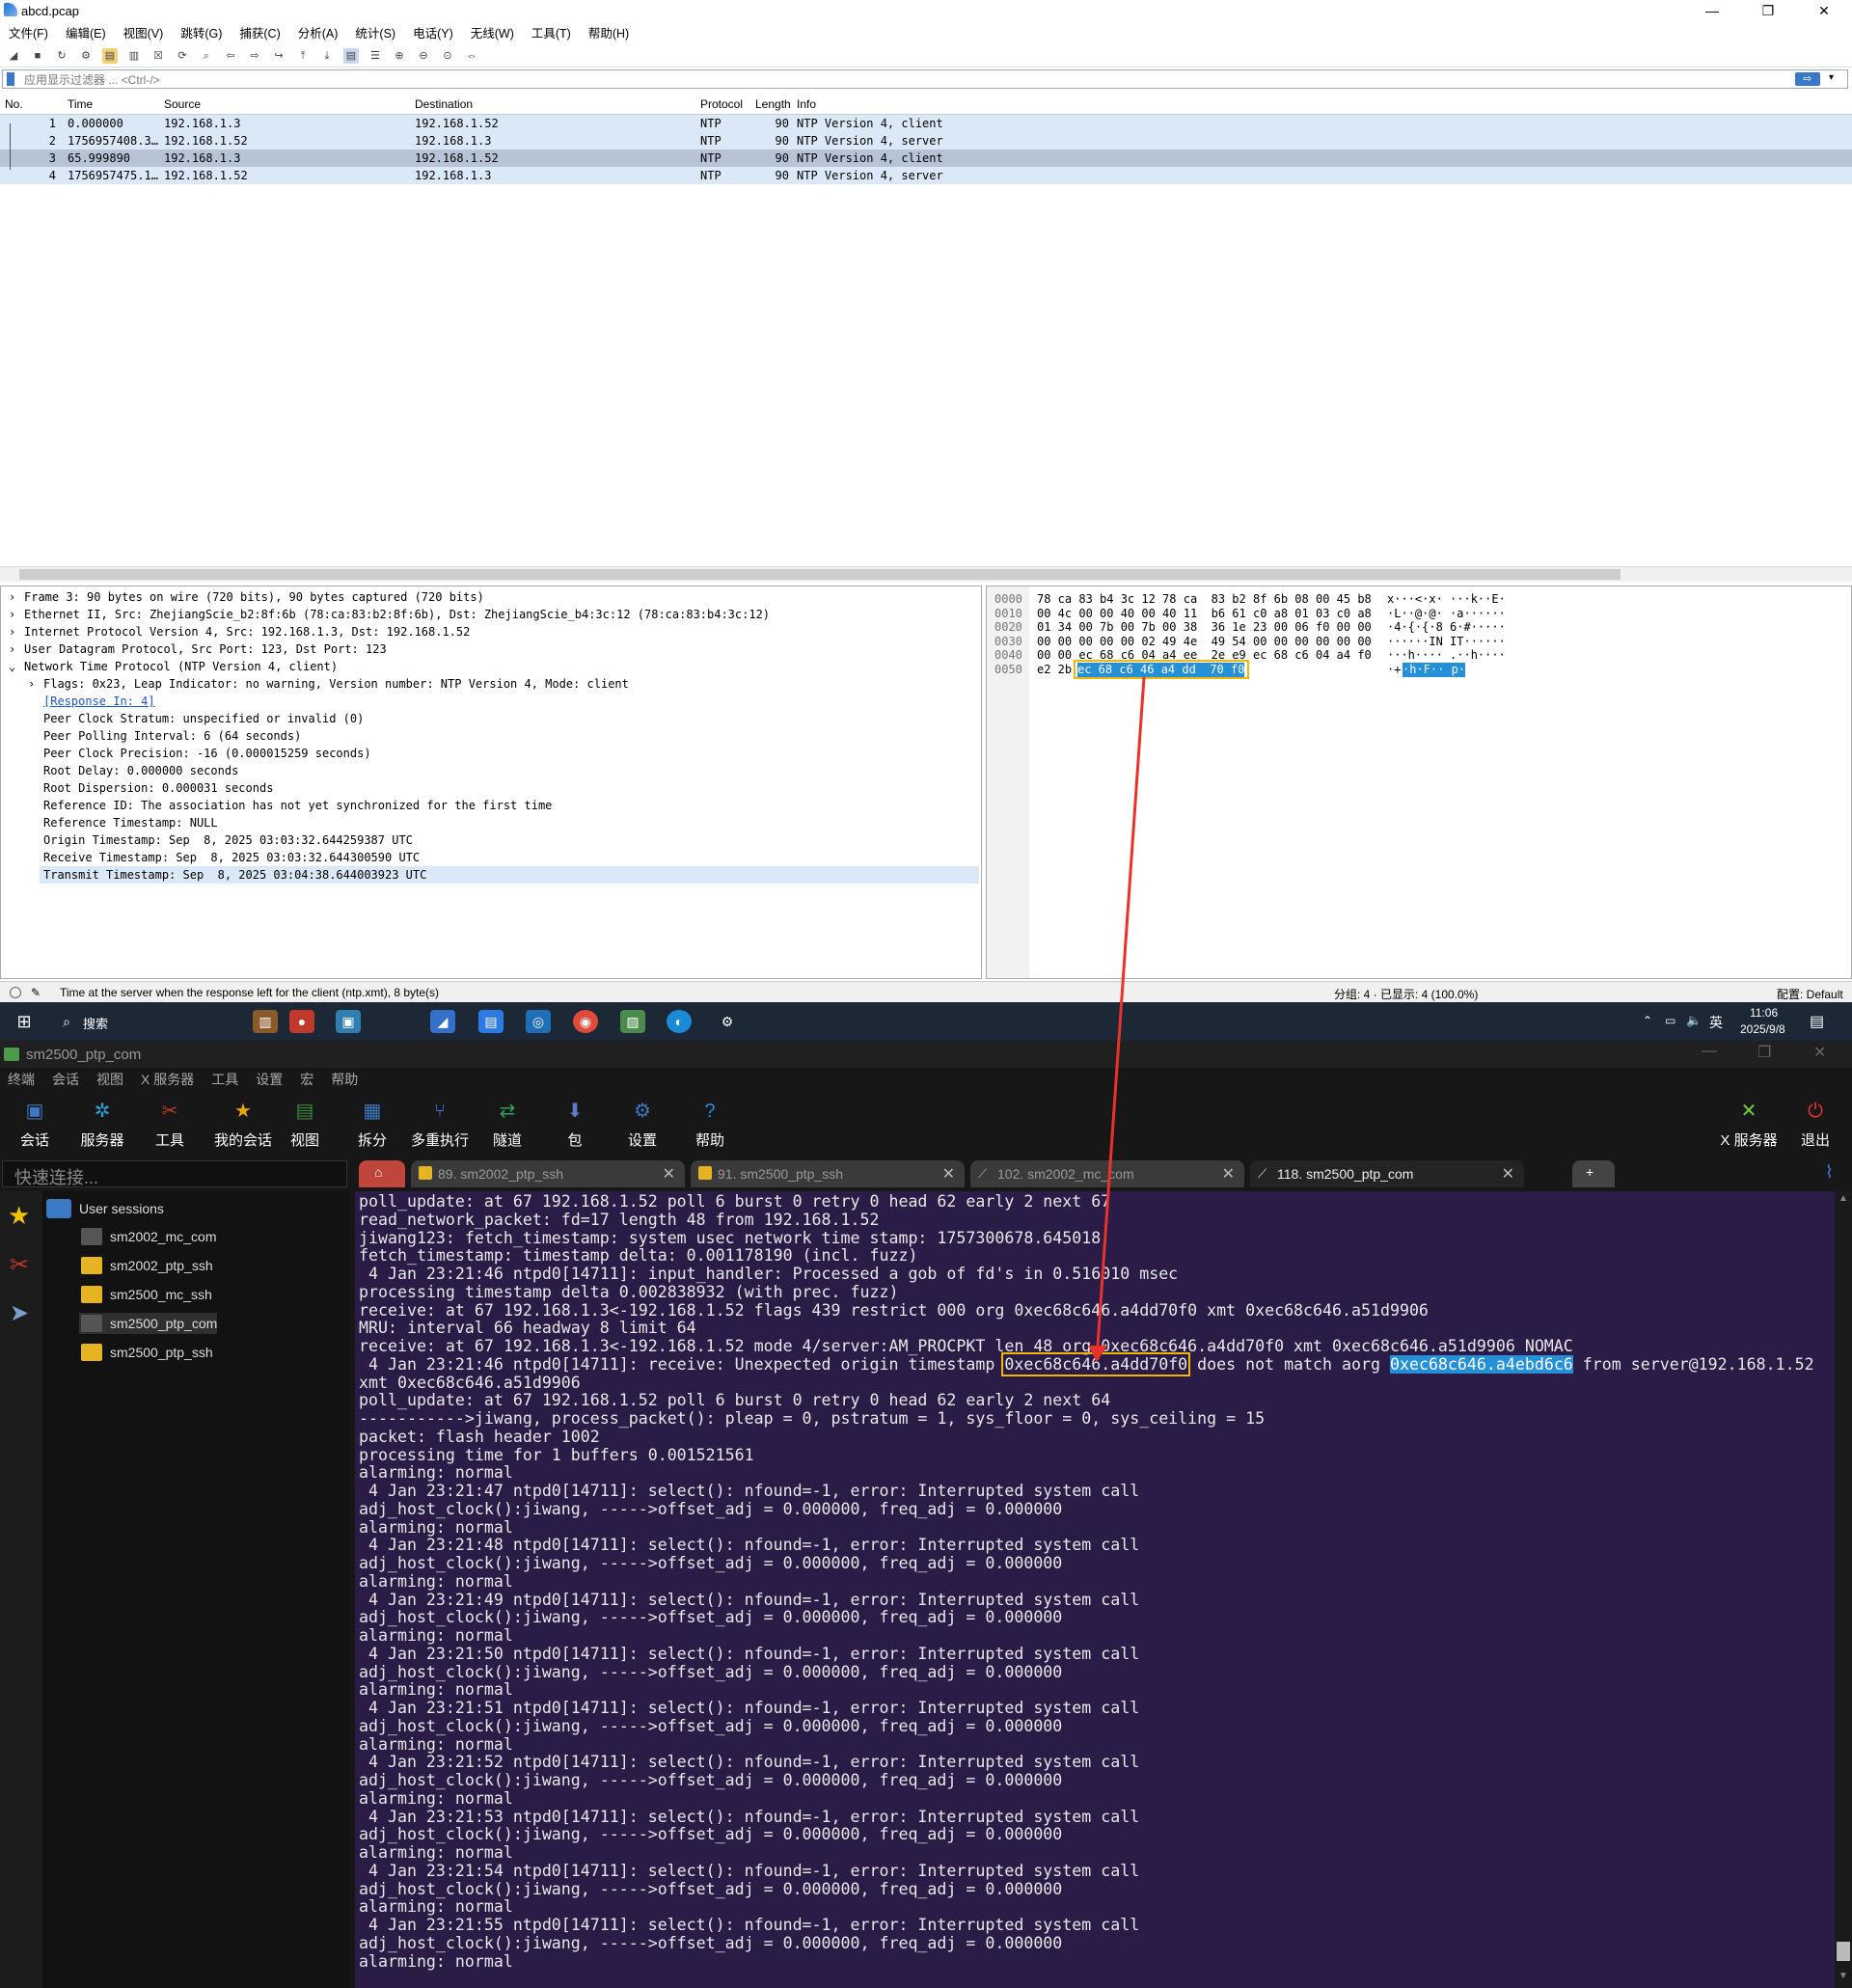 This screenshot has width=1852, height=1988. Describe the element at coordinates (201, 32) in the screenshot. I see `menu-item: 跳转(G)` at that location.